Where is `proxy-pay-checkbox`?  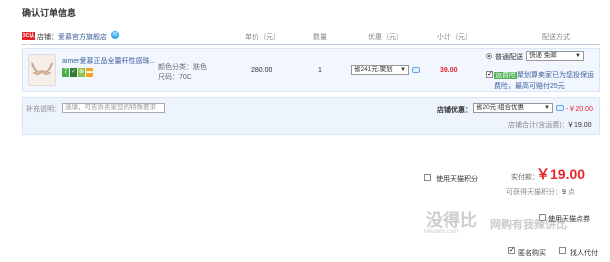
proxy-pay-checkbox is located at coordinates (562, 250).